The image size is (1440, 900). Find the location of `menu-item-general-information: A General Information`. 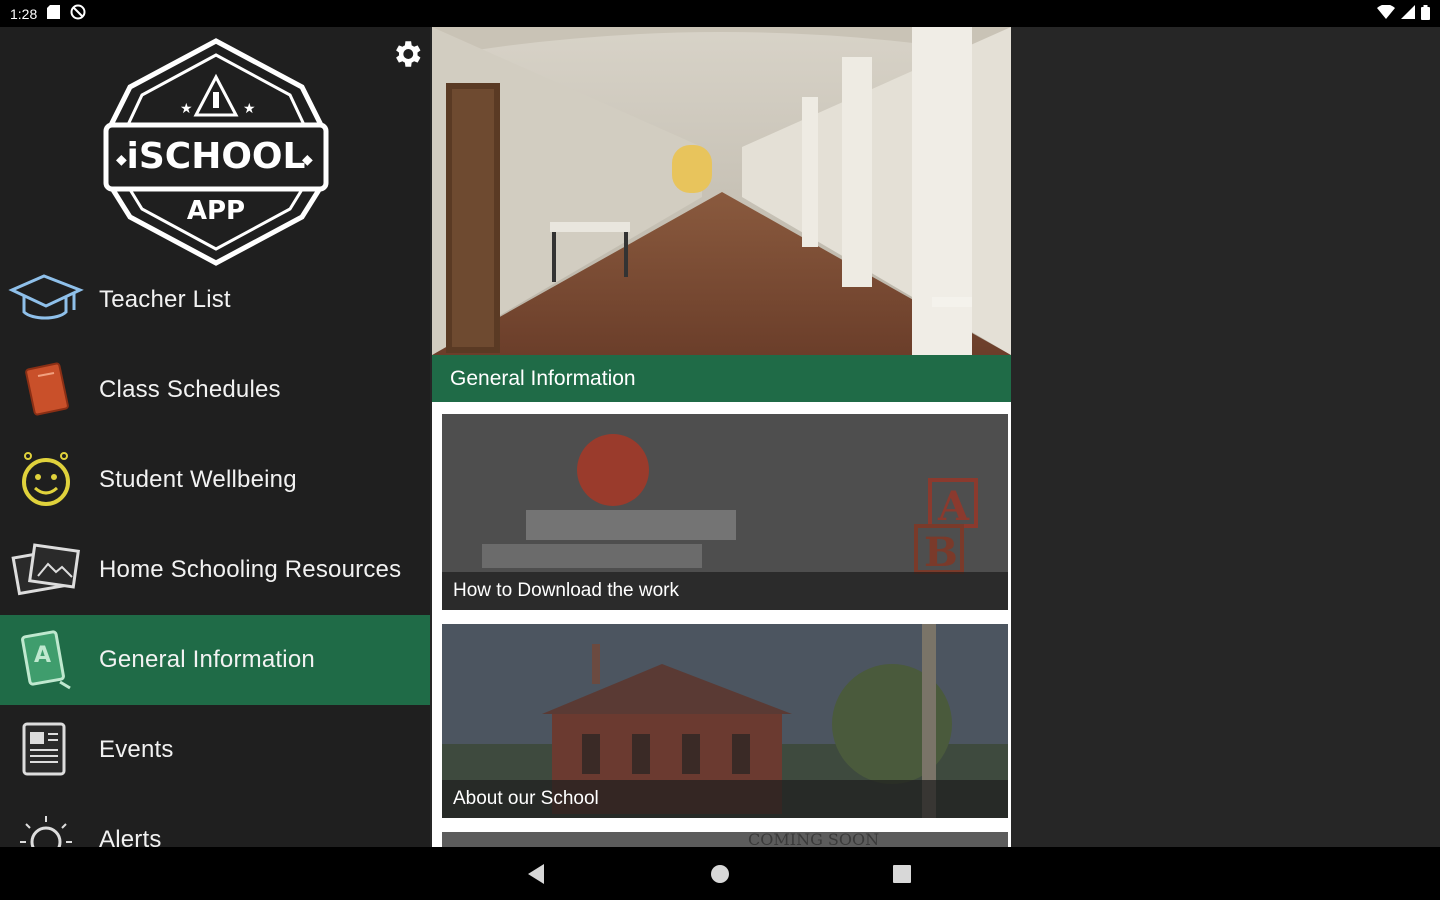

menu-item-general-information: A General Information is located at coordinates (215, 660).